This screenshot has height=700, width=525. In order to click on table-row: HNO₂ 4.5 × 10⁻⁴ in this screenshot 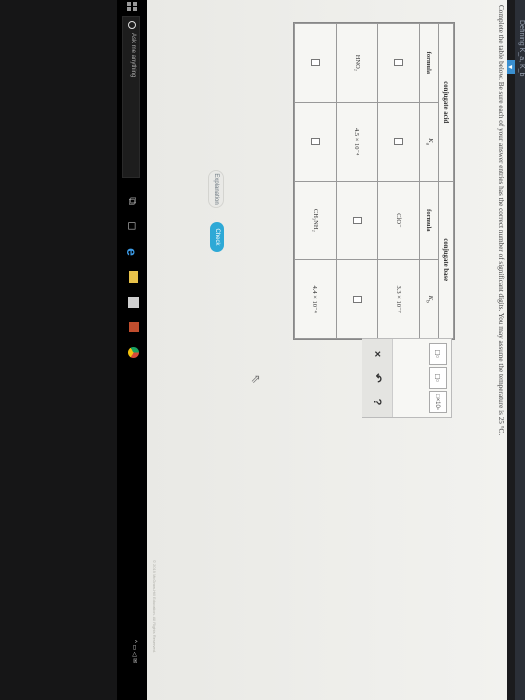, I will do `click(357, 181)`.